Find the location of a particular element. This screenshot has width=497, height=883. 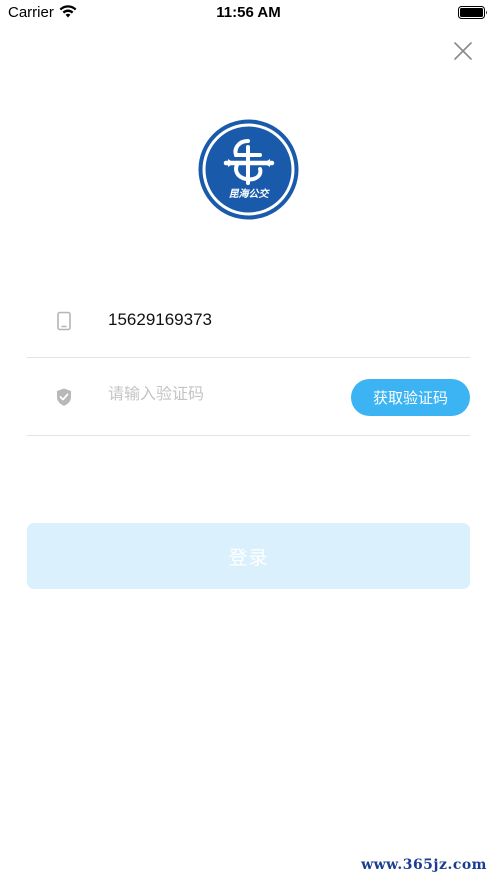

app-logo: 昆海公交 is located at coordinates (248, 169).